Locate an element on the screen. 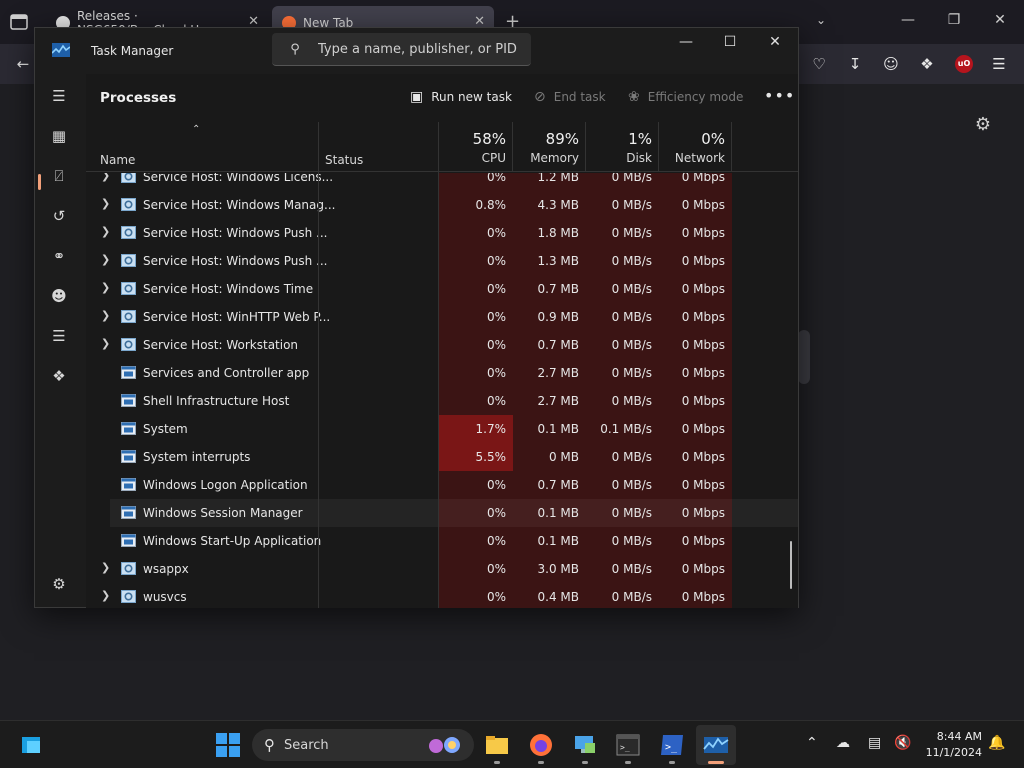 Image resolution: width=1024 pixels, height=768 pixels. startup-apps-icon: ⚭ is located at coordinates (59, 256).